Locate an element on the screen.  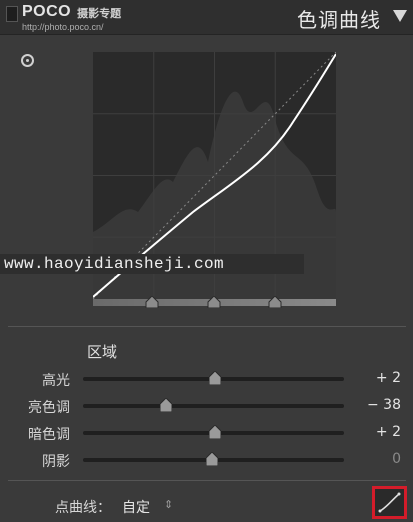
point-curve-stepper-icon: ⇕ is located at coordinates (168, 504).